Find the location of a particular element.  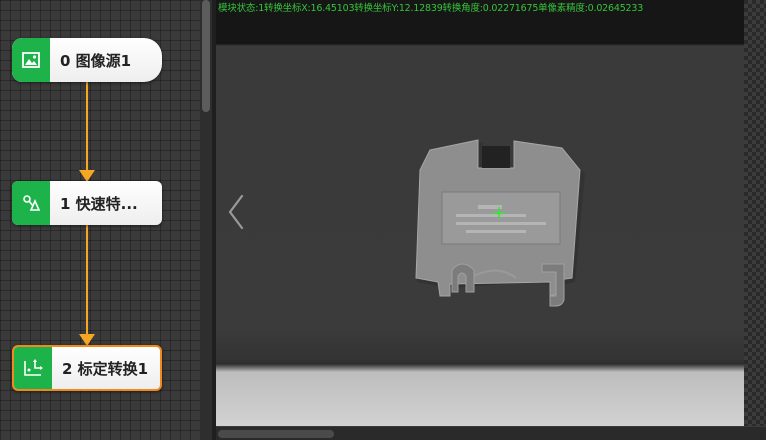

calibration-transform-icon is located at coordinates (33, 368).